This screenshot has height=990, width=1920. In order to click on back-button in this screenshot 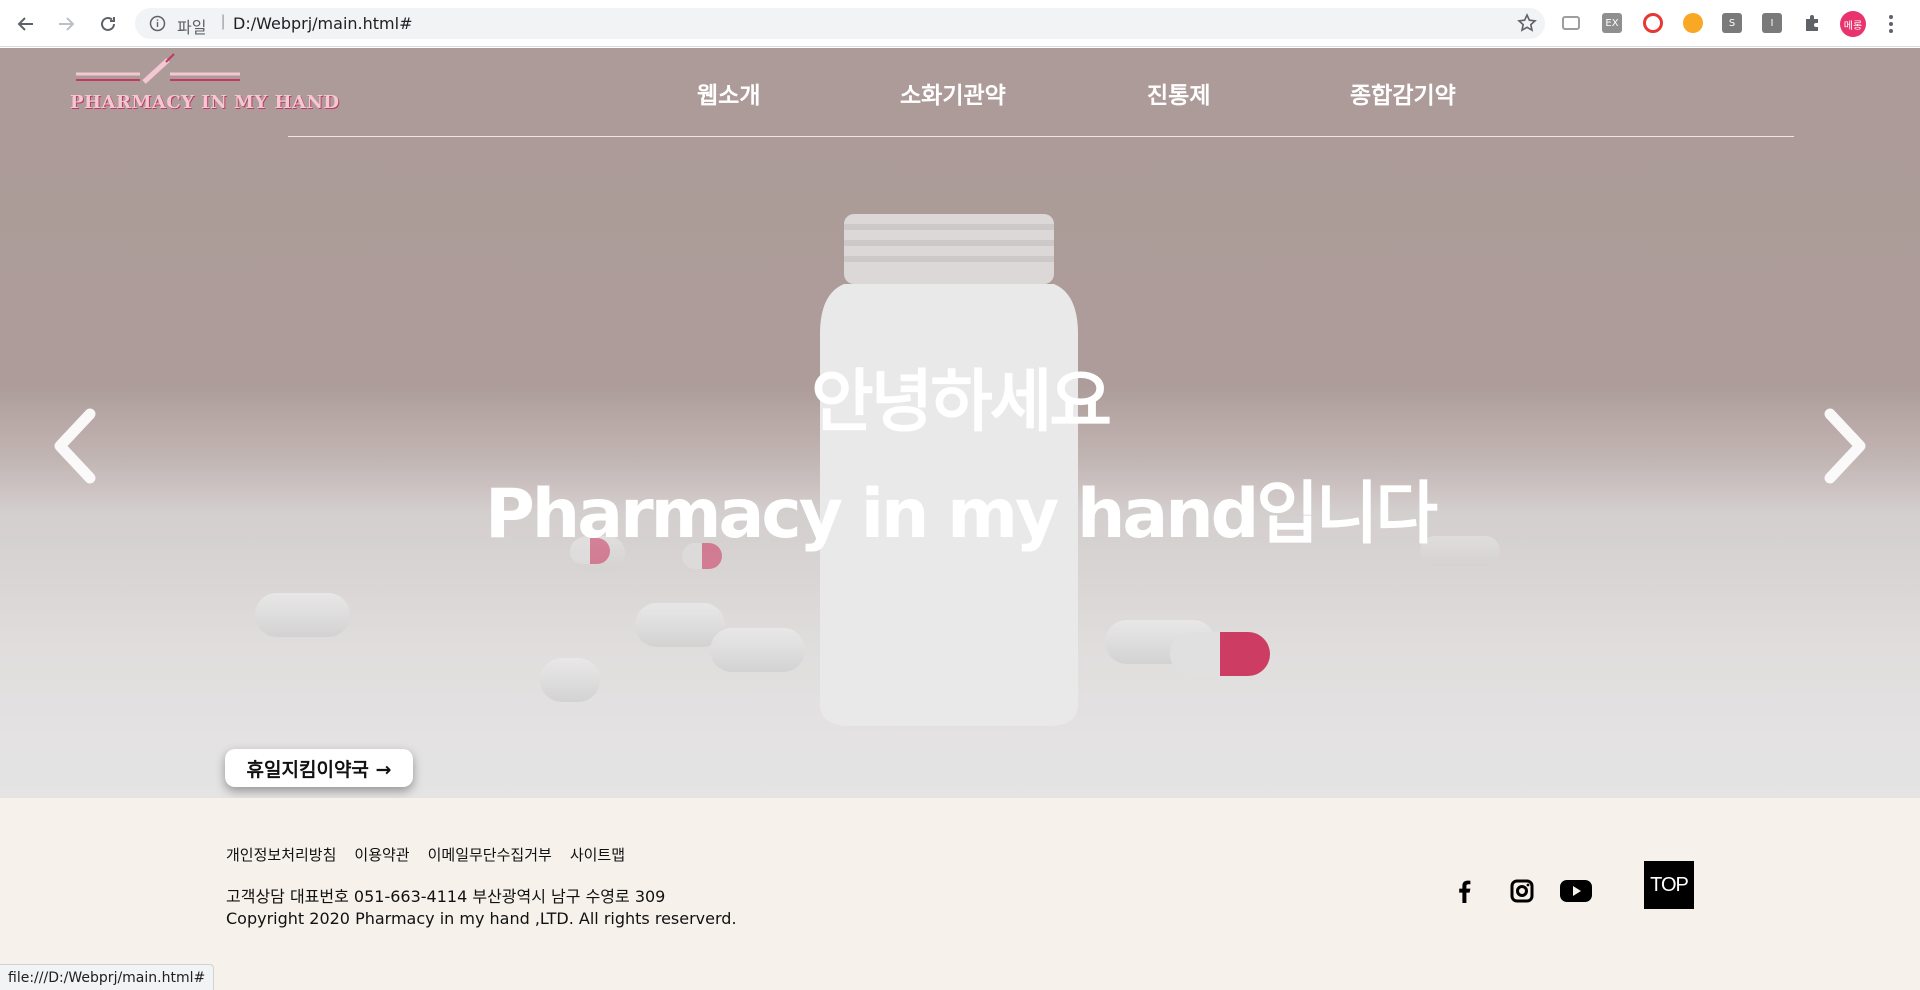, I will do `click(26, 24)`.